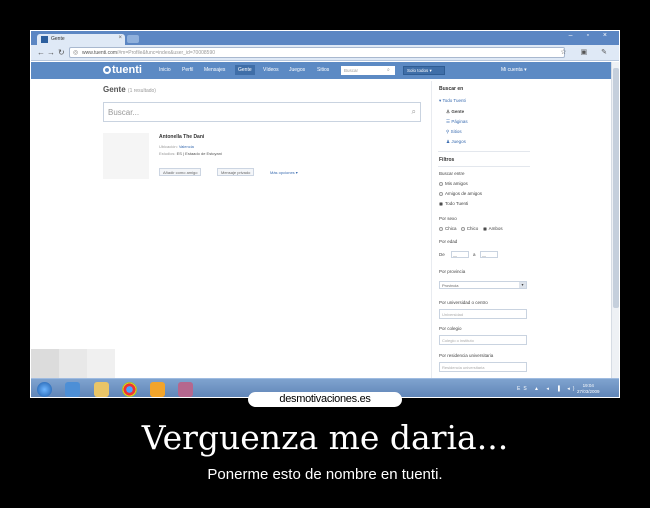 The height and width of the screenshot is (508, 650). Describe the element at coordinates (44, 39) in the screenshot. I see `tuenti-favicon-icon` at that location.